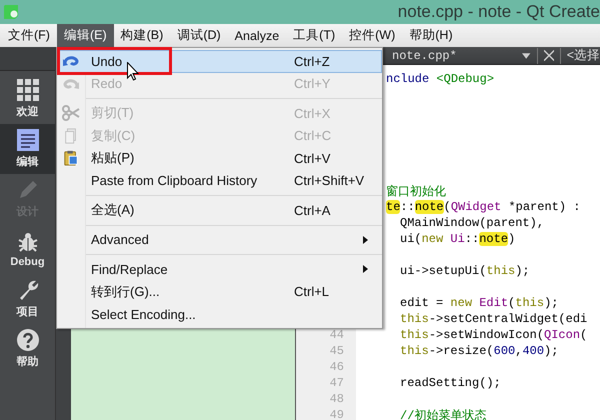 The height and width of the screenshot is (420, 600). Describe the element at coordinates (219, 239) in the screenshot. I see `menu-item: Advanced` at that location.